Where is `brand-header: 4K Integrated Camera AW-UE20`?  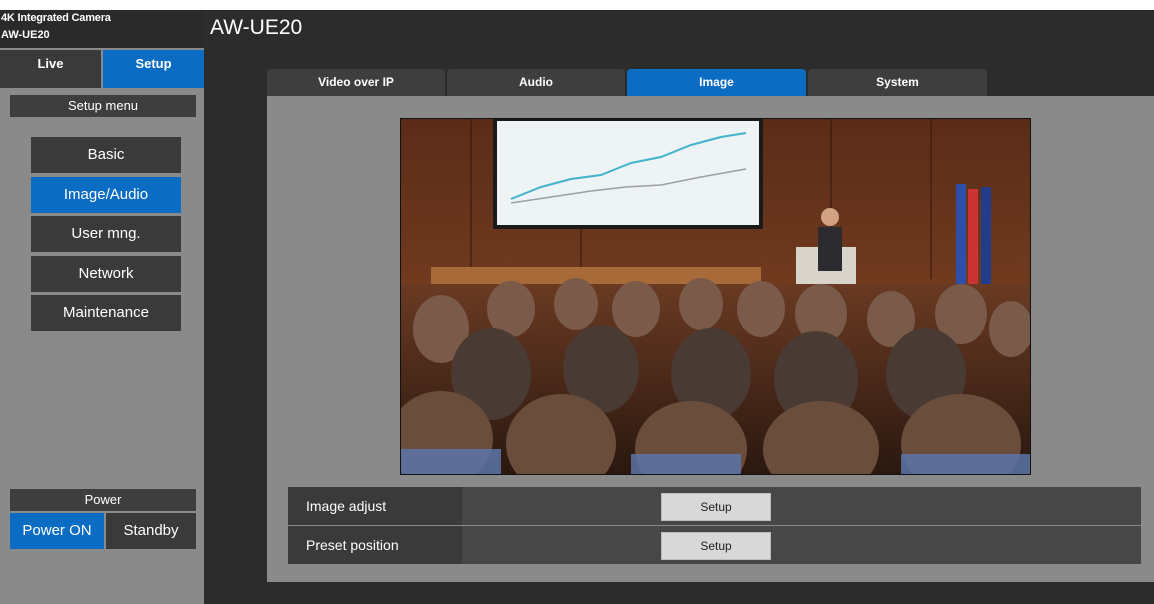
brand-header: 4K Integrated Camera AW-UE20 is located at coordinates (102, 29).